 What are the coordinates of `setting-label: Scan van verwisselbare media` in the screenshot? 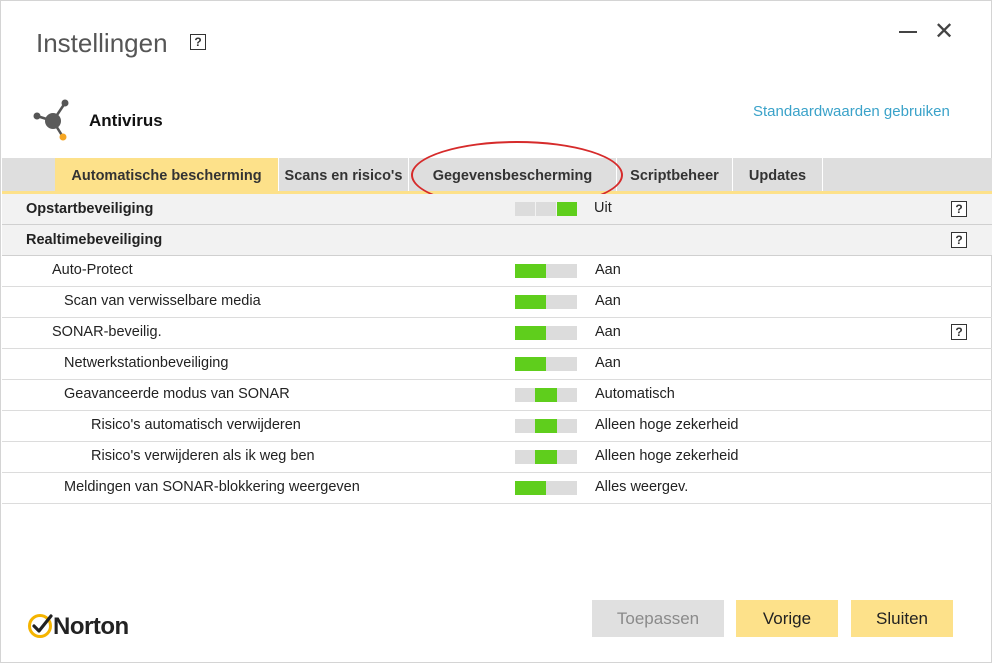 It's located at (162, 301).